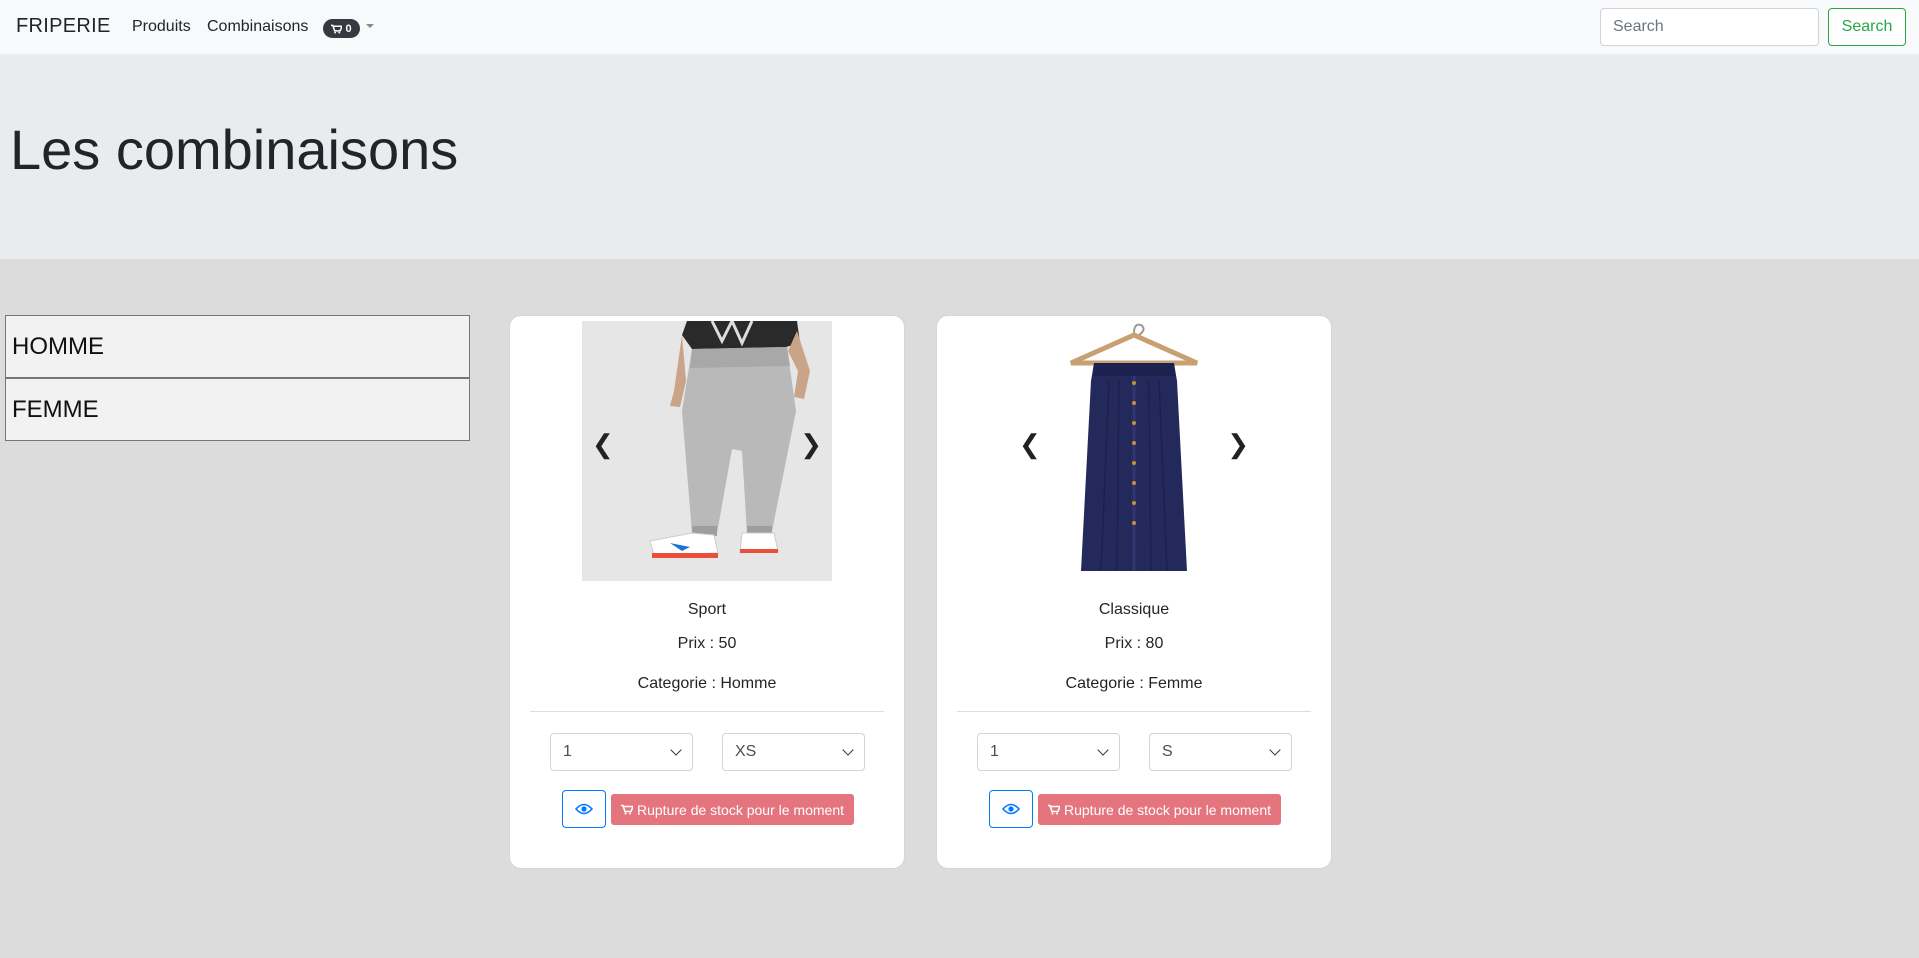 This screenshot has height=958, width=1919. What do you see at coordinates (348, 28) in the screenshot?
I see `cart-count: 0` at bounding box center [348, 28].